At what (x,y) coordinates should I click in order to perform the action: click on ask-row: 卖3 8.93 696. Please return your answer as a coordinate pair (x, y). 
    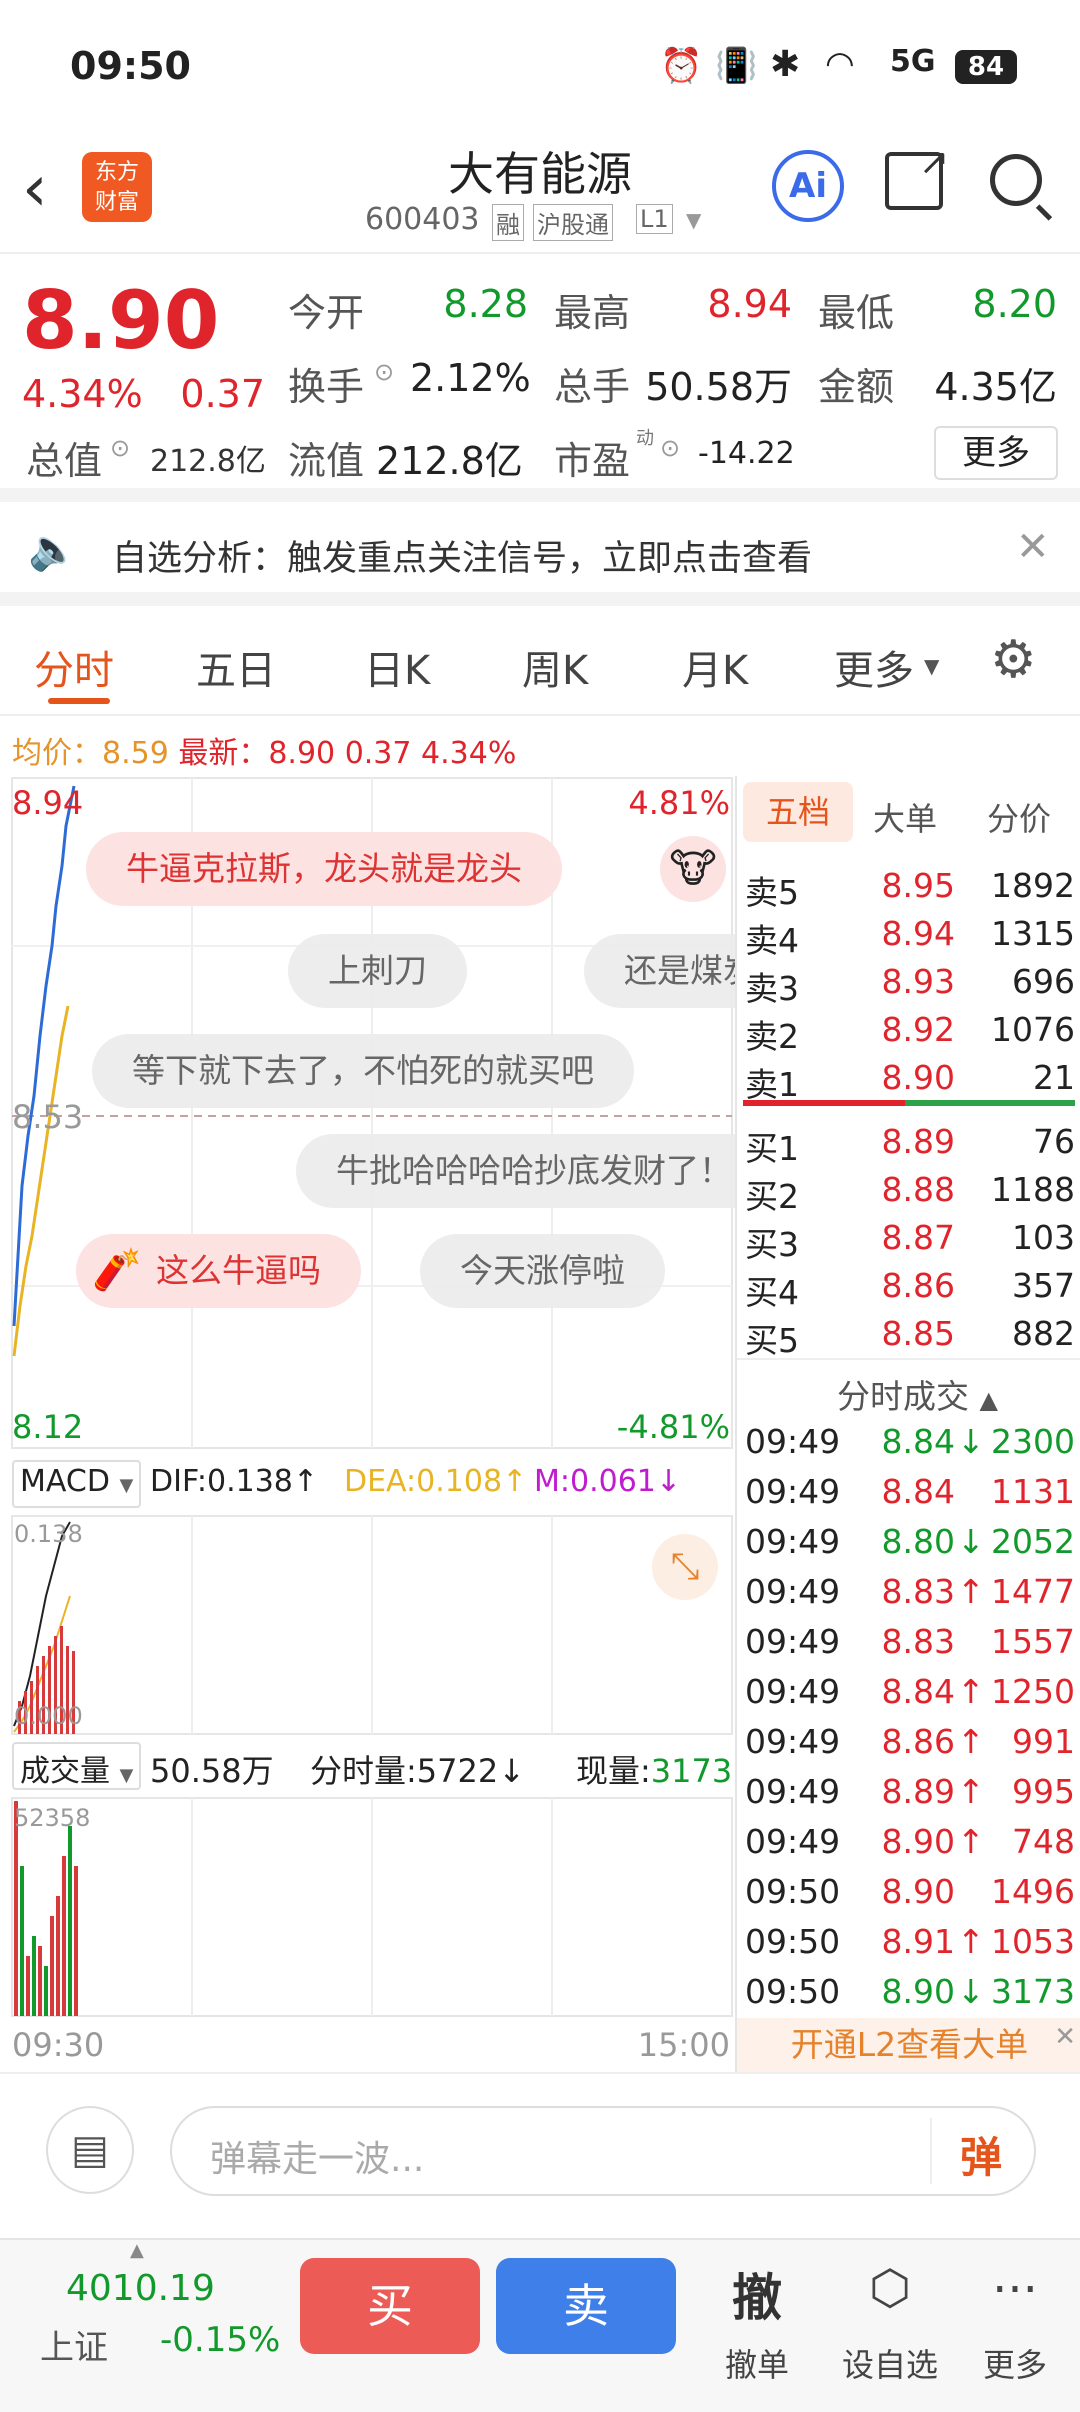
    Looking at the image, I should click on (910, 986).